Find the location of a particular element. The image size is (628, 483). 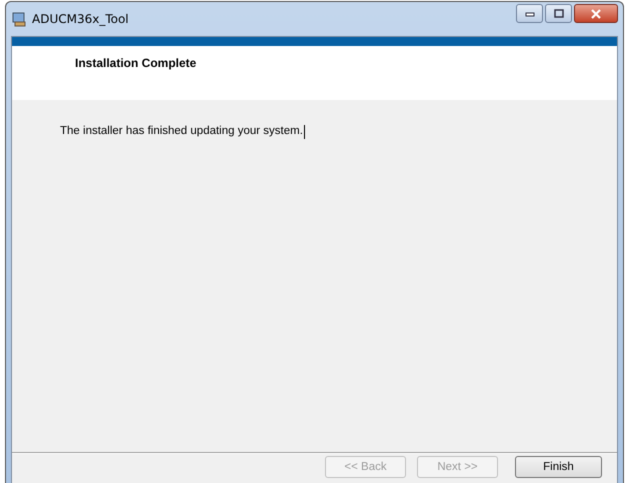

close-button is located at coordinates (596, 13).